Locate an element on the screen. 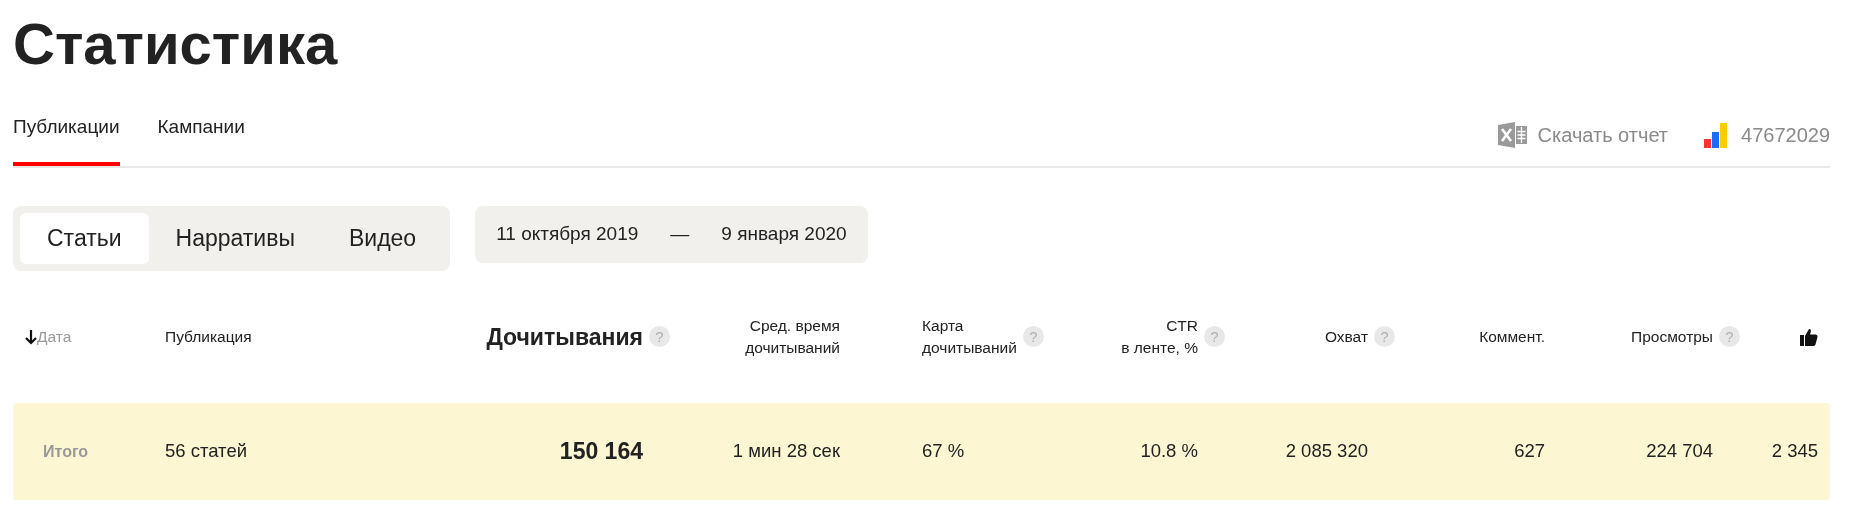 The image size is (1869, 524). segment-tab: Видео is located at coordinates (382, 238).